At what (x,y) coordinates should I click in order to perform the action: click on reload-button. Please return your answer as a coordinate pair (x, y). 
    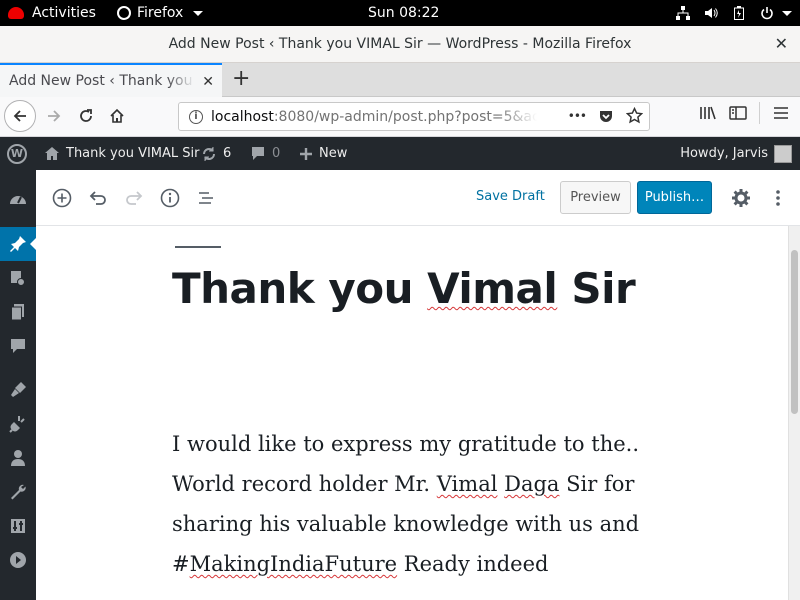
    Looking at the image, I should click on (86, 116).